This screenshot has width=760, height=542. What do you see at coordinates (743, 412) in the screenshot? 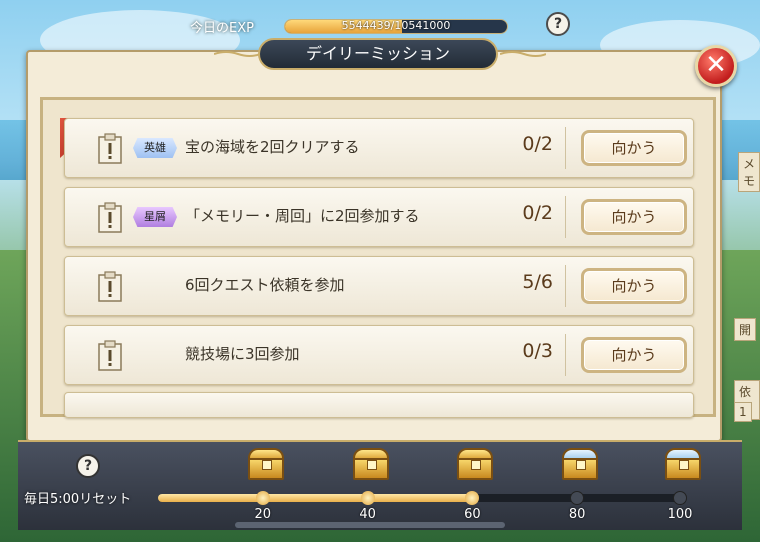
I see `side-tab-count: 1` at bounding box center [743, 412].